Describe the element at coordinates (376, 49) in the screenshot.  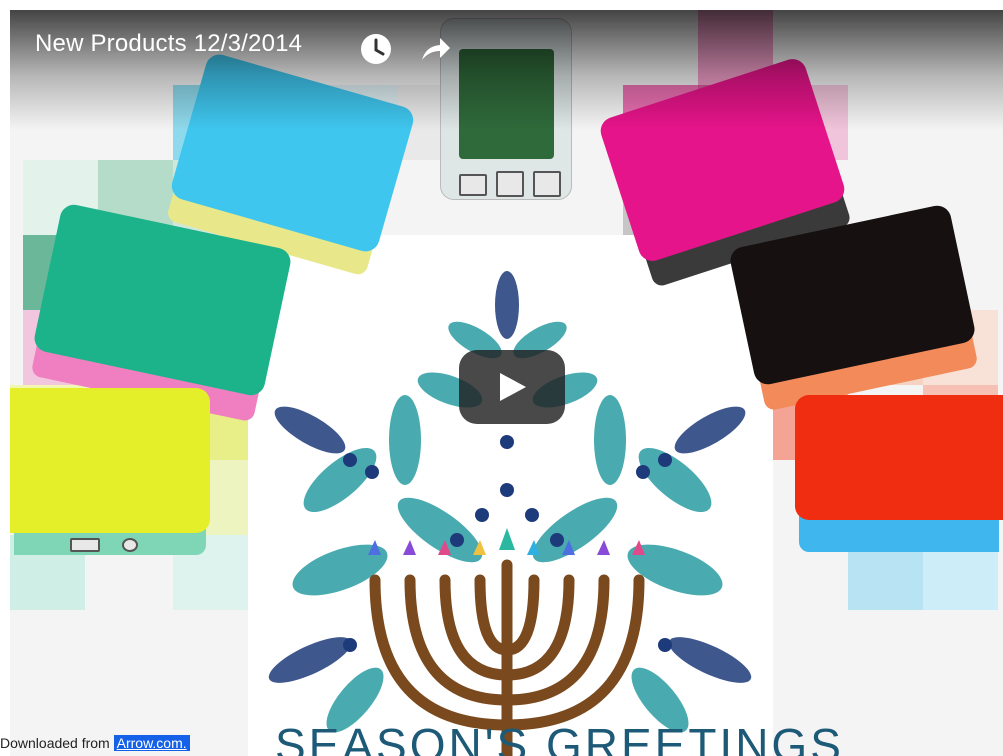
I see `watch-later-icon` at that location.